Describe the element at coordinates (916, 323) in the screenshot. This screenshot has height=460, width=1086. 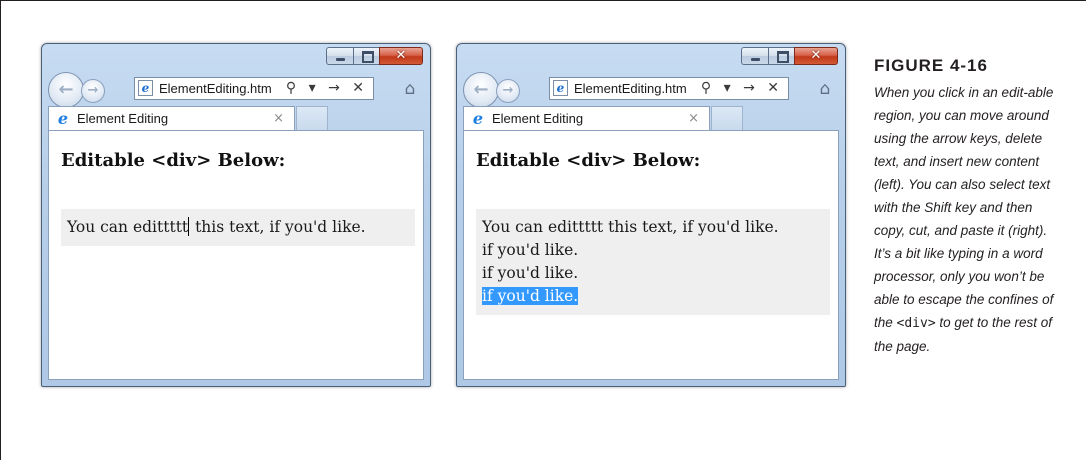
I see `caption-code: <div>` at that location.